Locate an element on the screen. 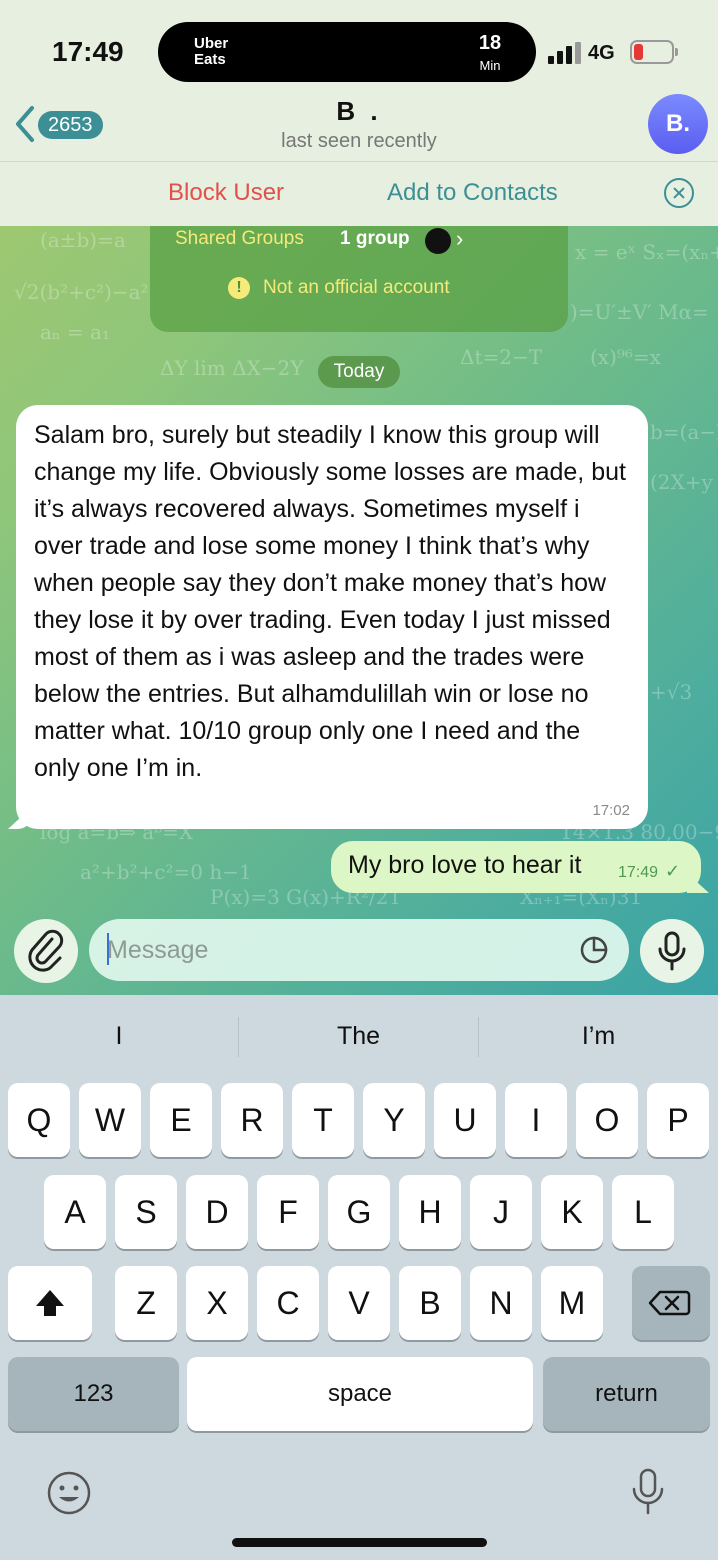 This screenshot has height=1560, width=718. wallpaper-doodle: )=U′±V′ Mα= is located at coordinates (639, 312).